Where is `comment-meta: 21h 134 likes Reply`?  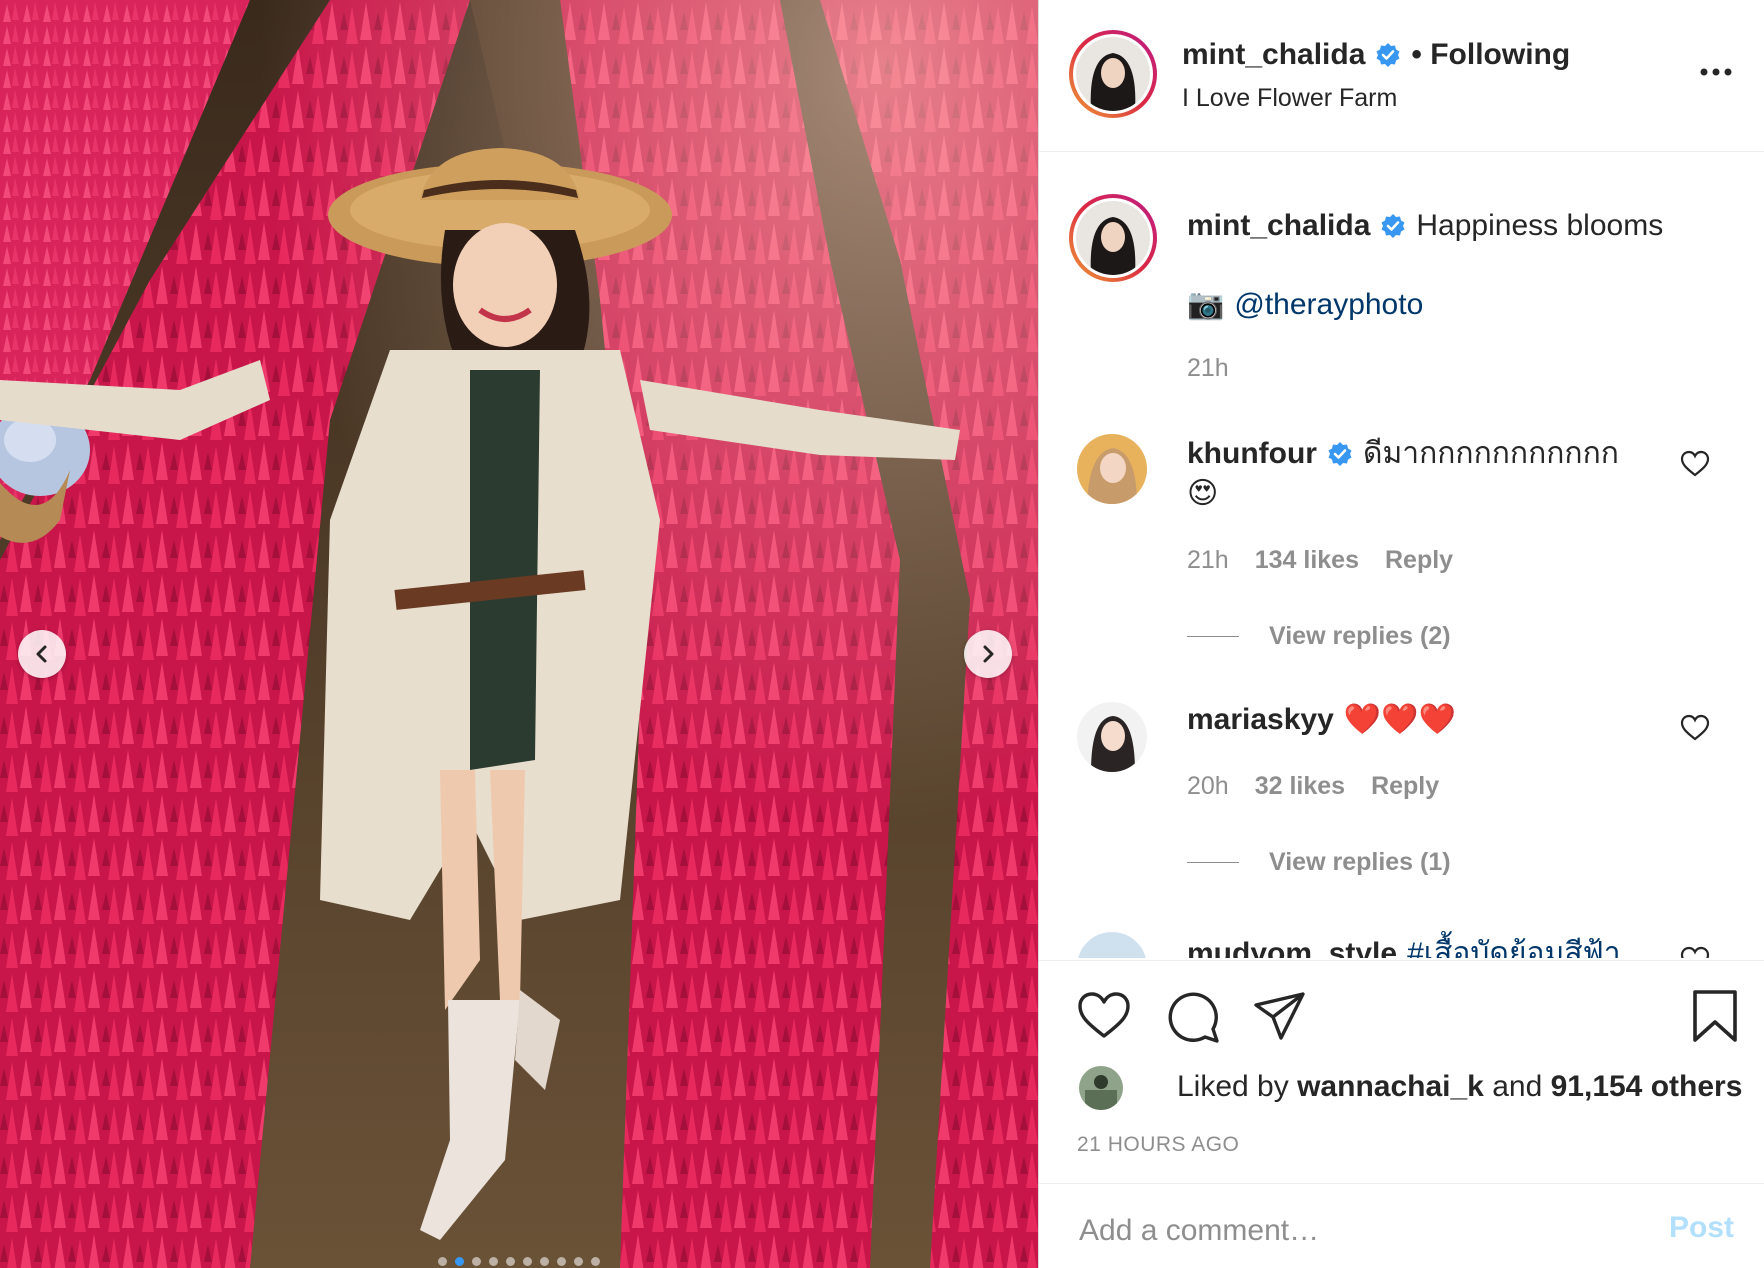 comment-meta: 21h 134 likes Reply is located at coordinates (1320, 560).